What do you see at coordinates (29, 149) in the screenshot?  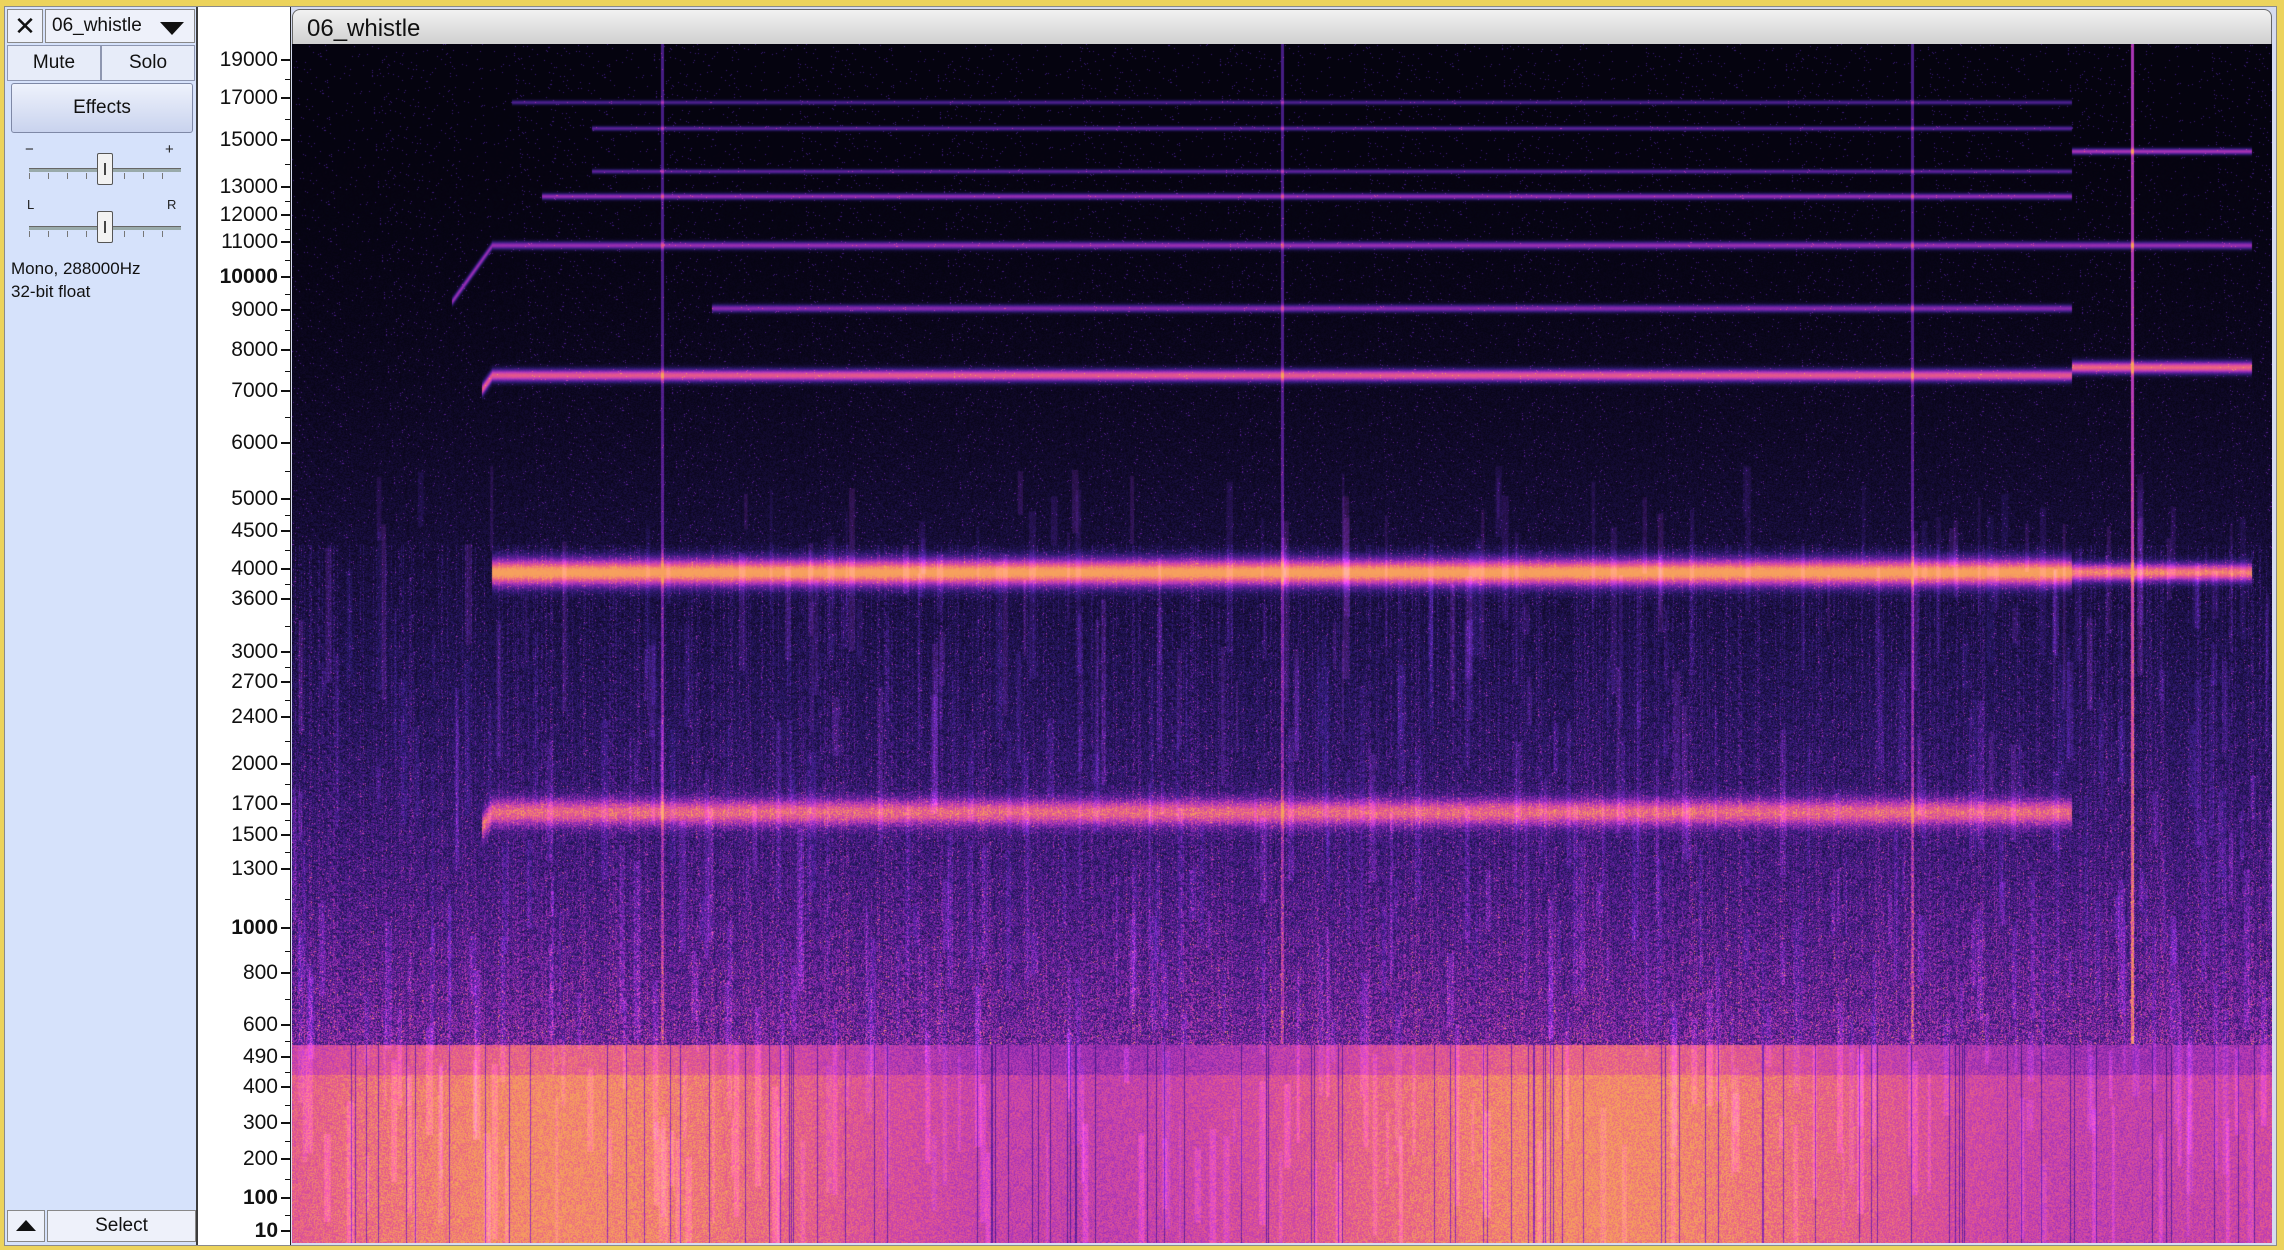 I see `gain-minus-label: −` at bounding box center [29, 149].